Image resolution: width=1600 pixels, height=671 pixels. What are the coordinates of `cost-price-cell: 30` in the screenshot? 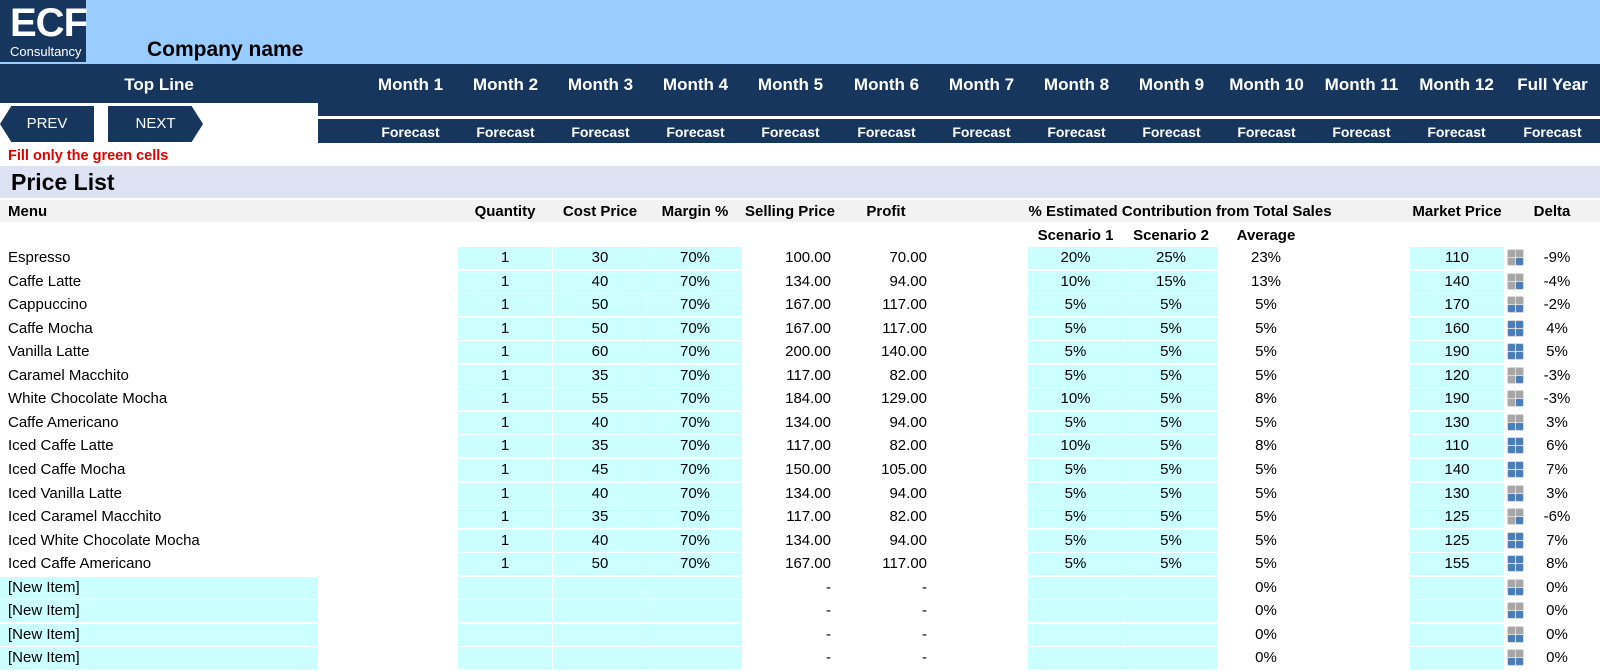 It's located at (600, 258).